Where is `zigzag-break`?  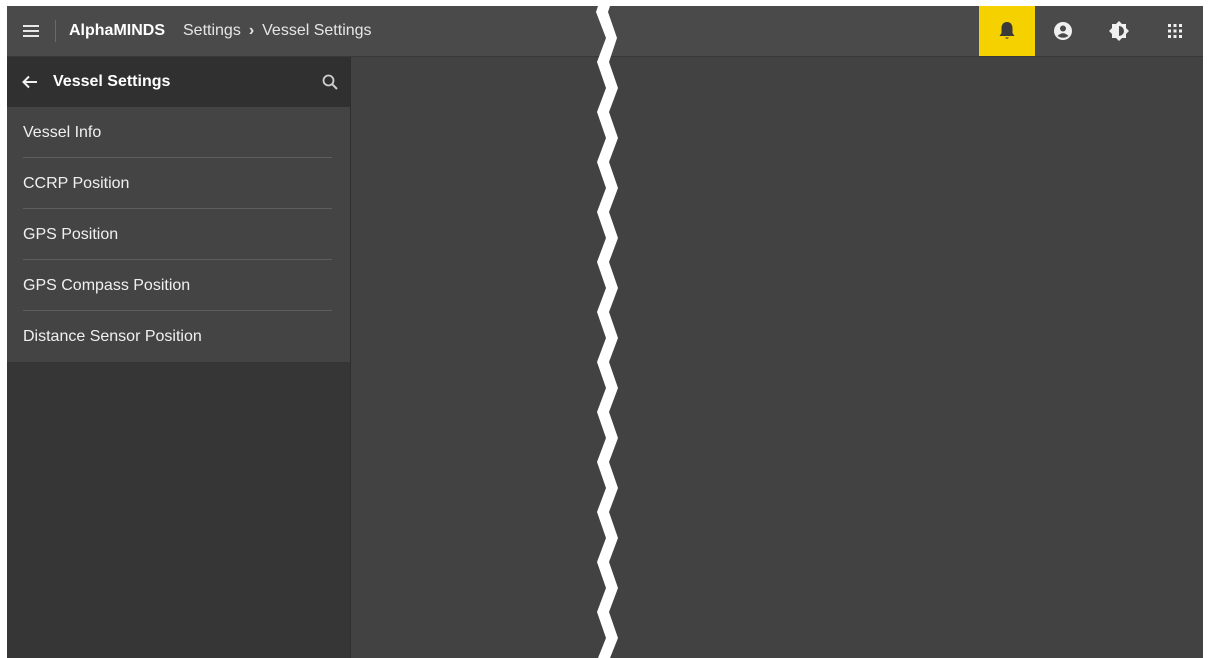
zigzag-break is located at coordinates (607, 329).